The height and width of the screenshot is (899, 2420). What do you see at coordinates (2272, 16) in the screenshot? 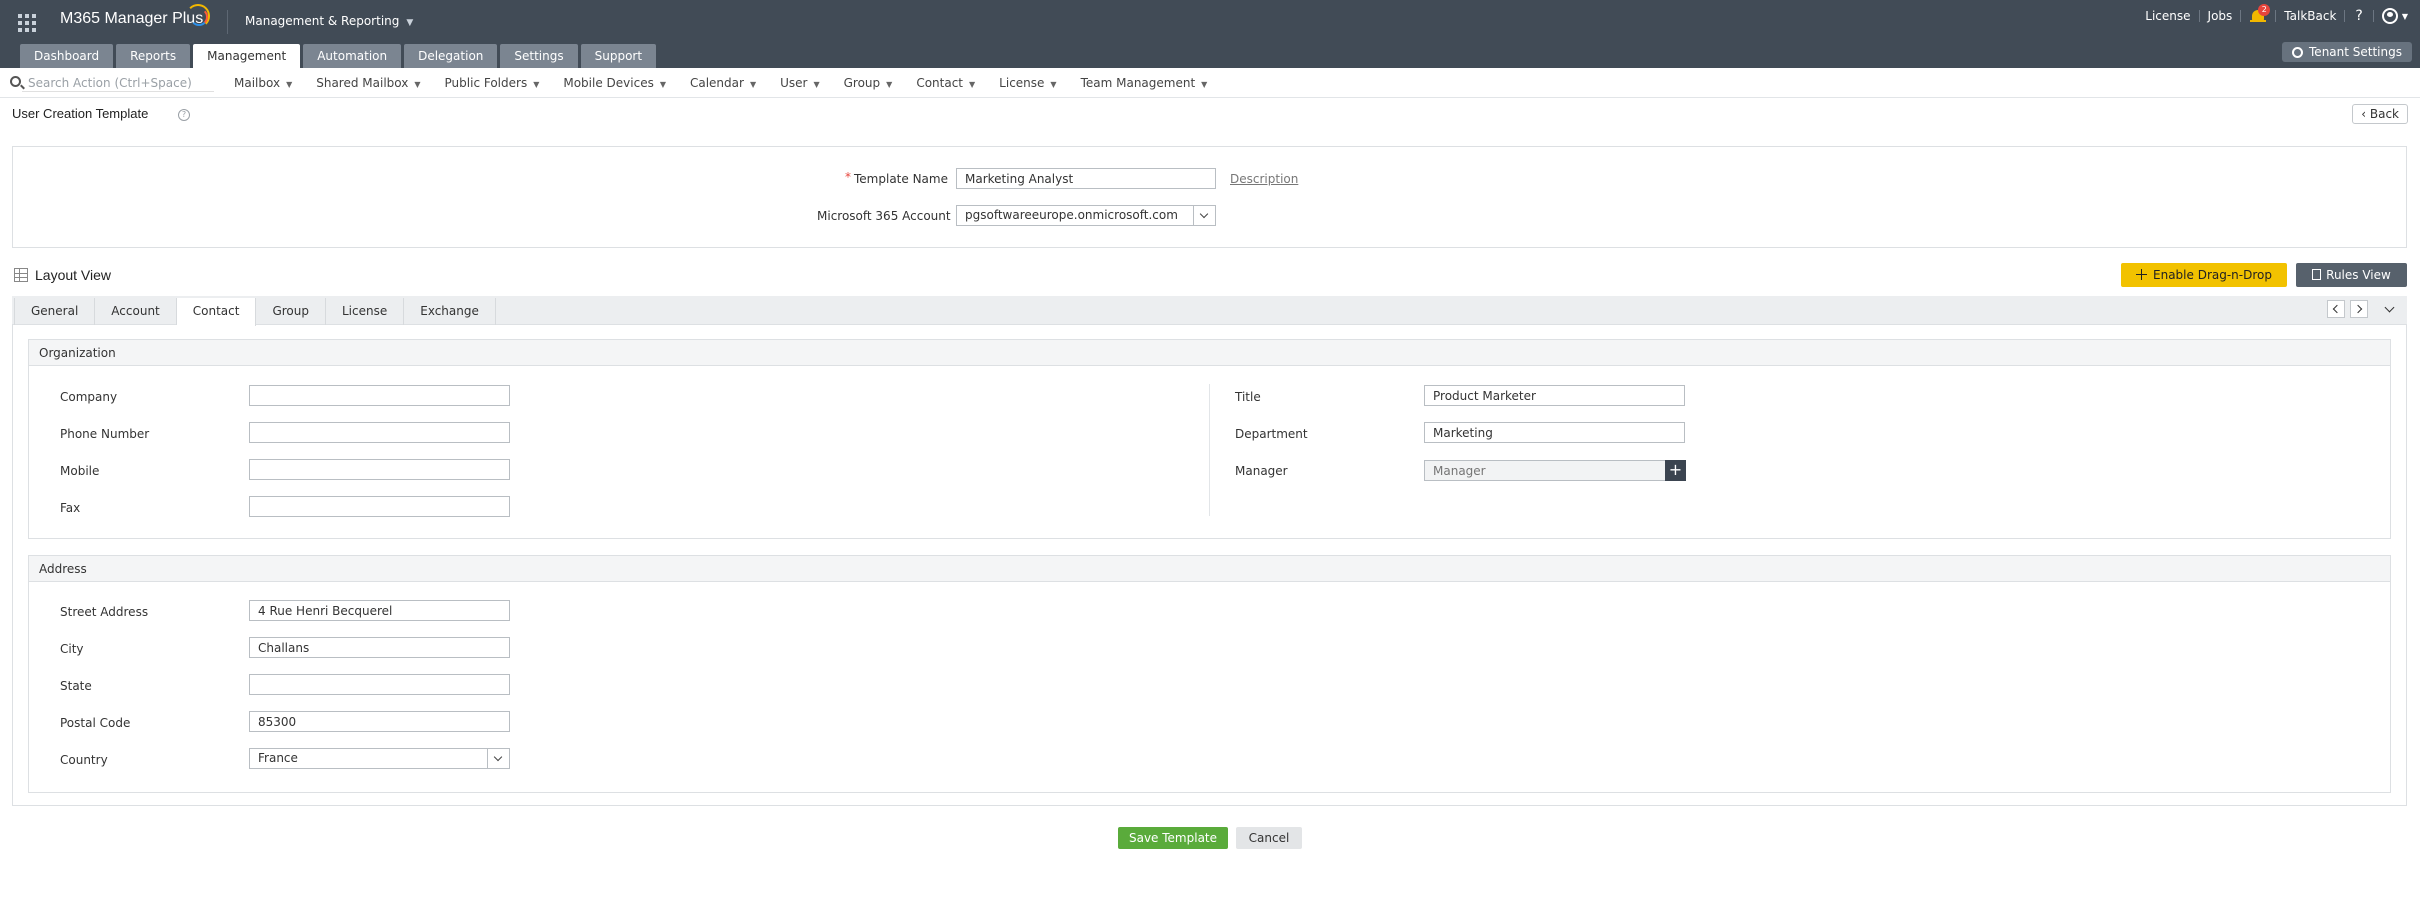
I see `header-utility-links: License Jobs 2 TalkBack ? ▼` at bounding box center [2272, 16].